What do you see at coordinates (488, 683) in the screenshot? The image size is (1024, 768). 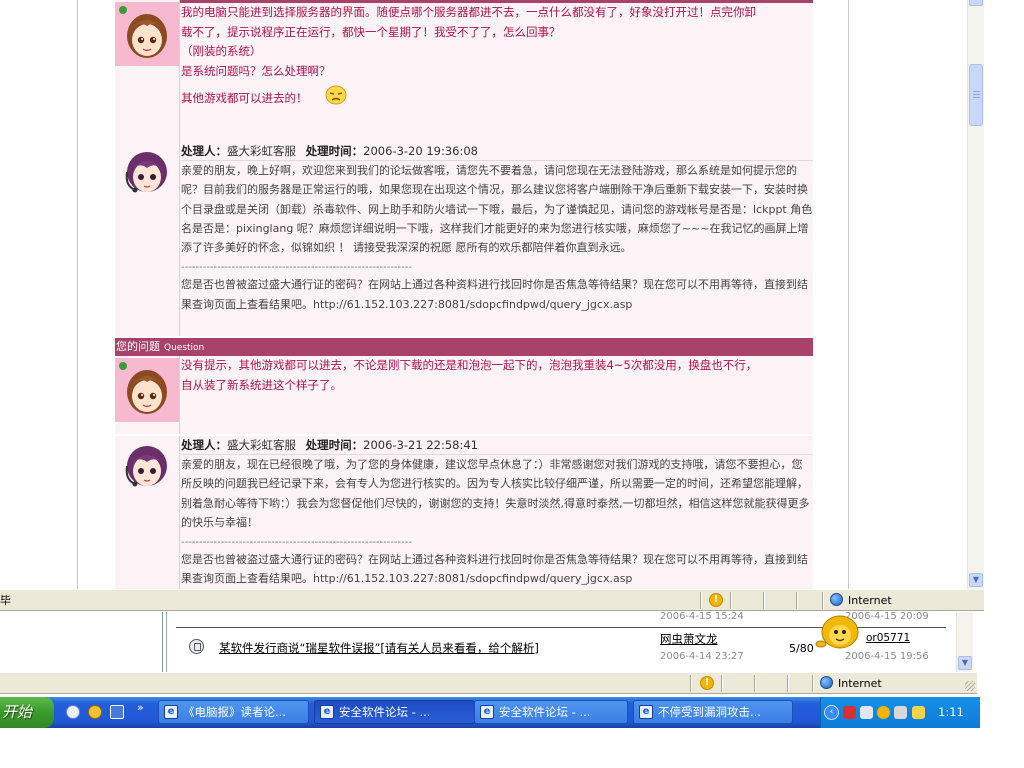 I see `status-bar-2: ! Internet` at bounding box center [488, 683].